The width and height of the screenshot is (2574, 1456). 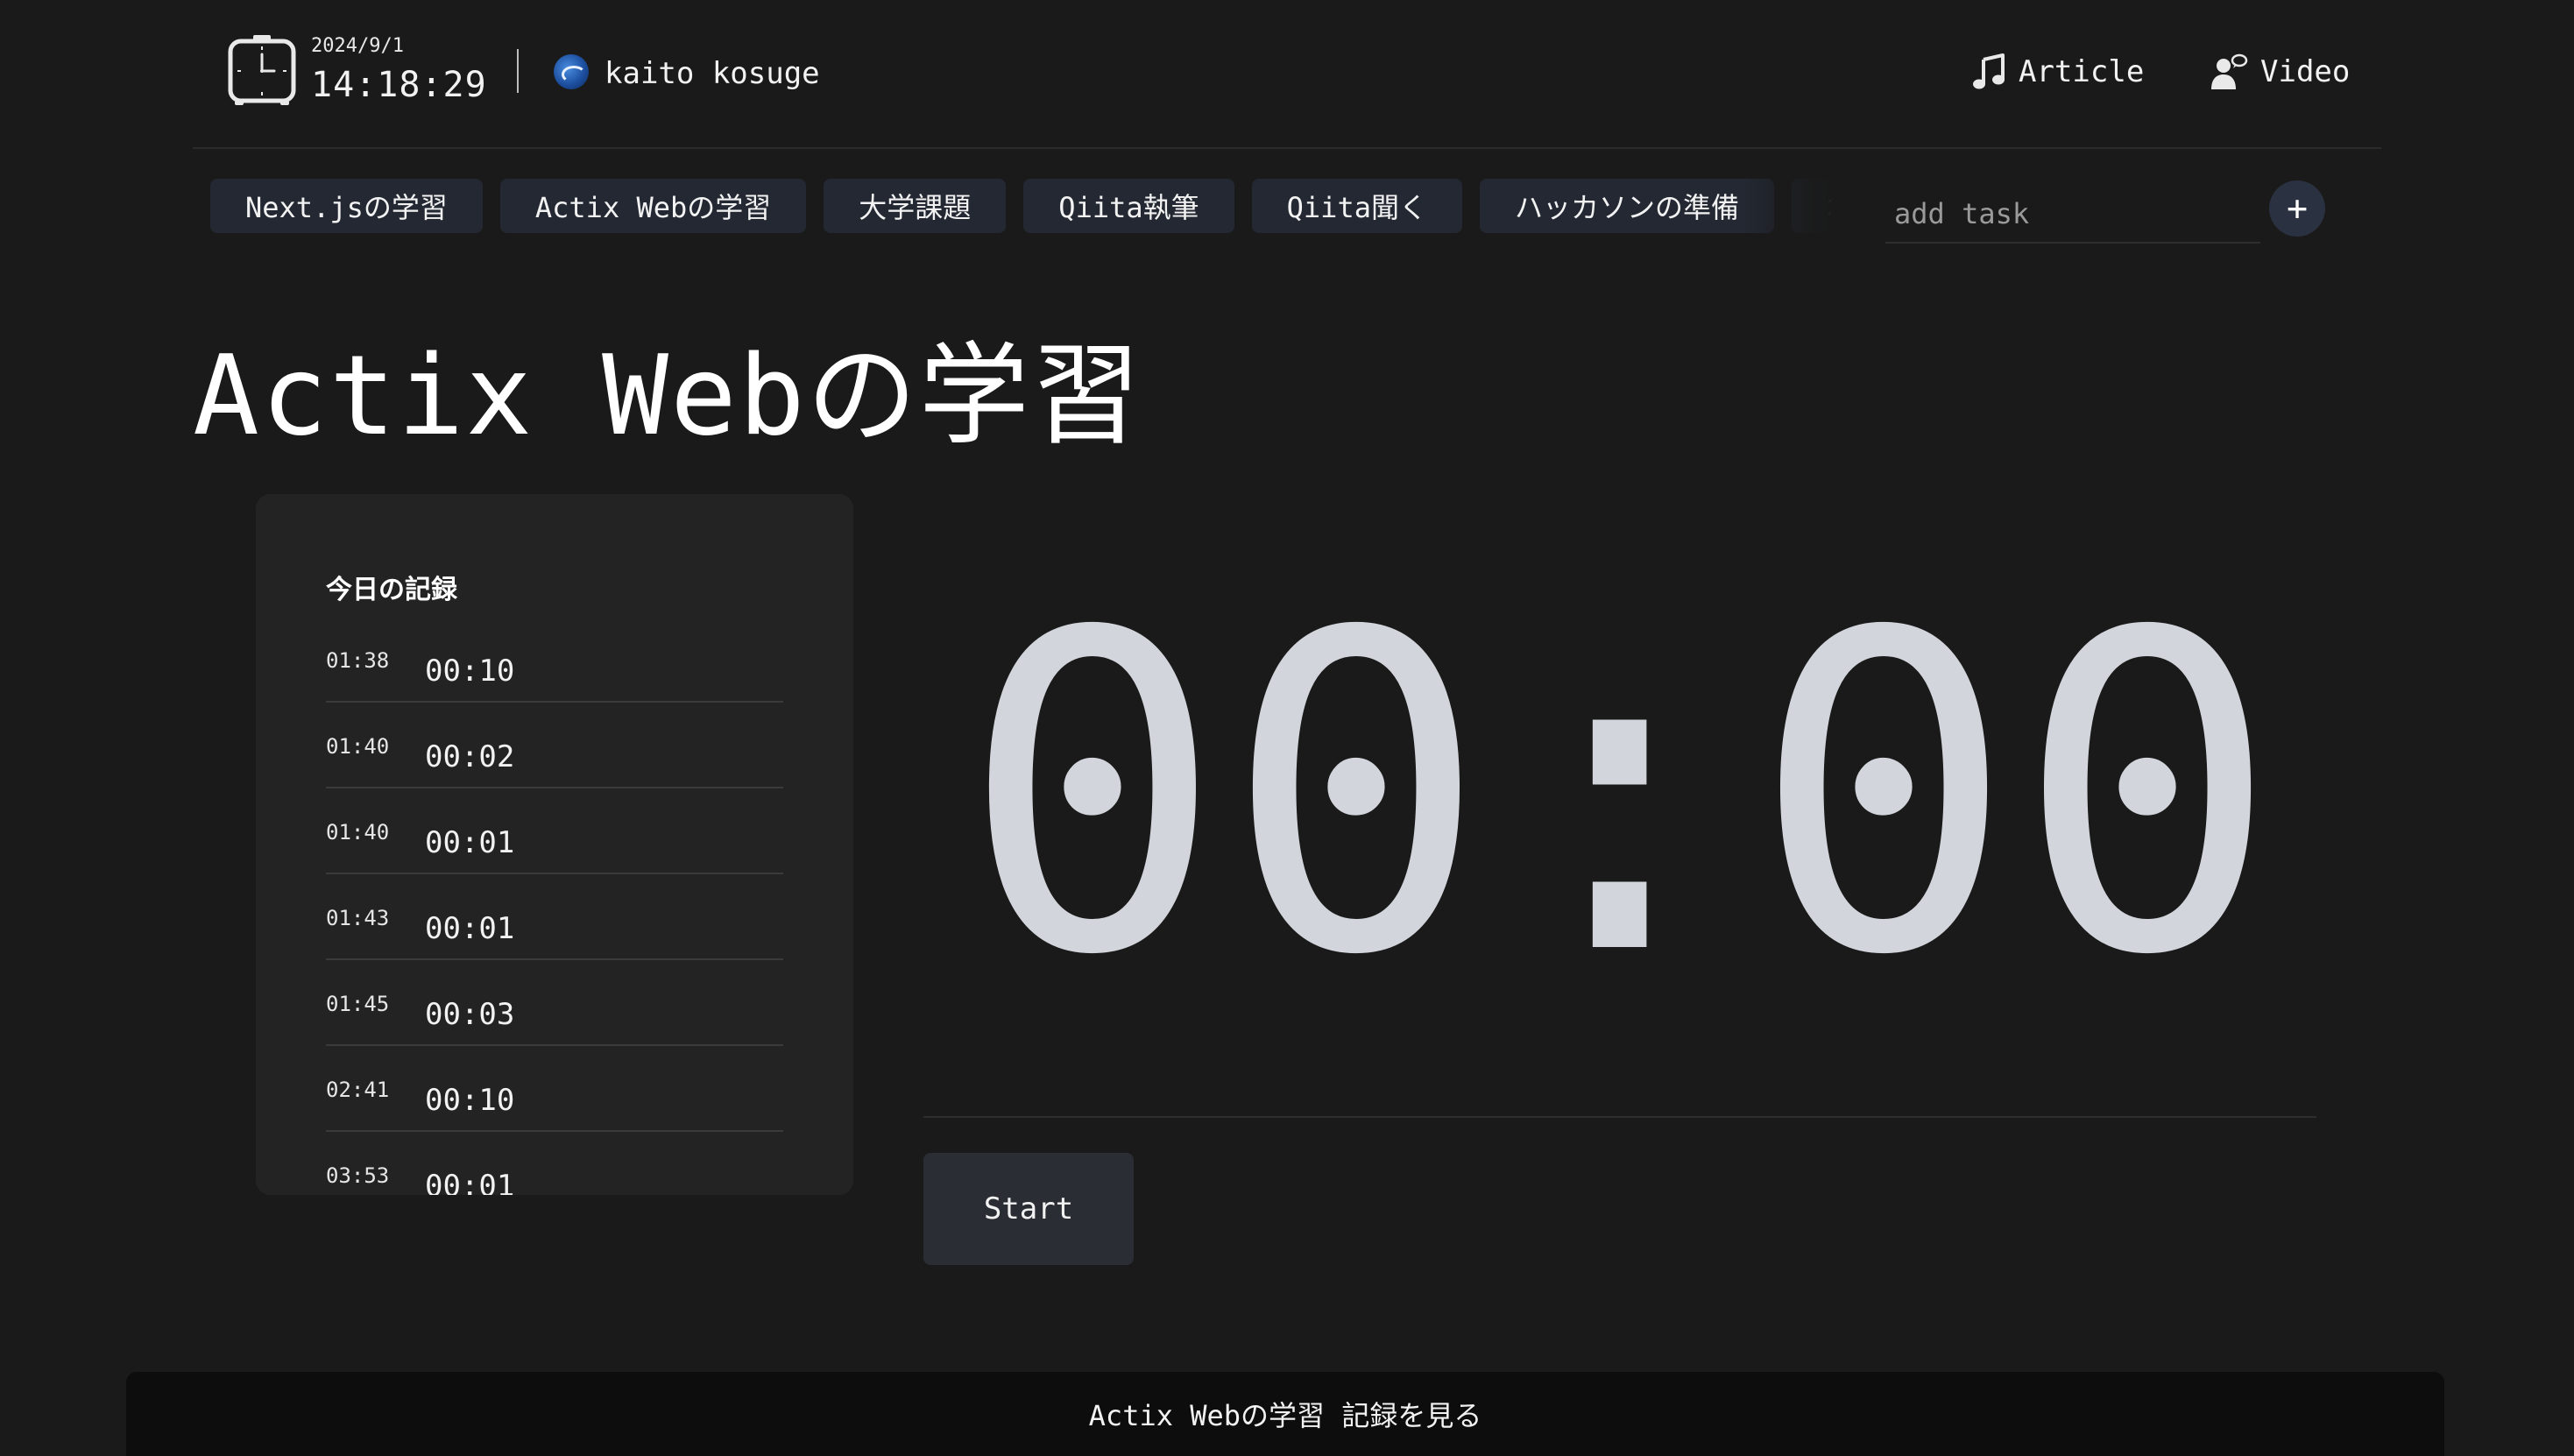 I want to click on user-chat-icon, so click(x=2229, y=72).